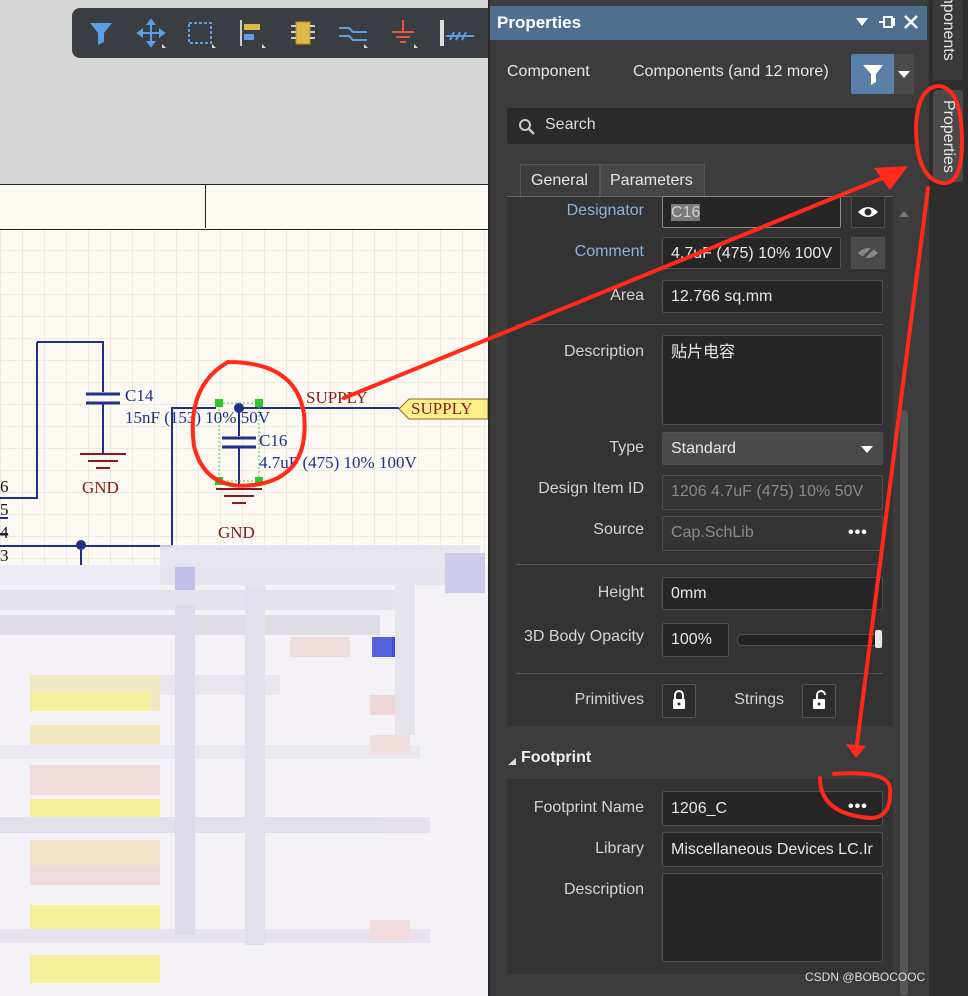 This screenshot has width=968, height=996. I want to click on watermark: CSDN @BOBOCOOC, so click(865, 977).